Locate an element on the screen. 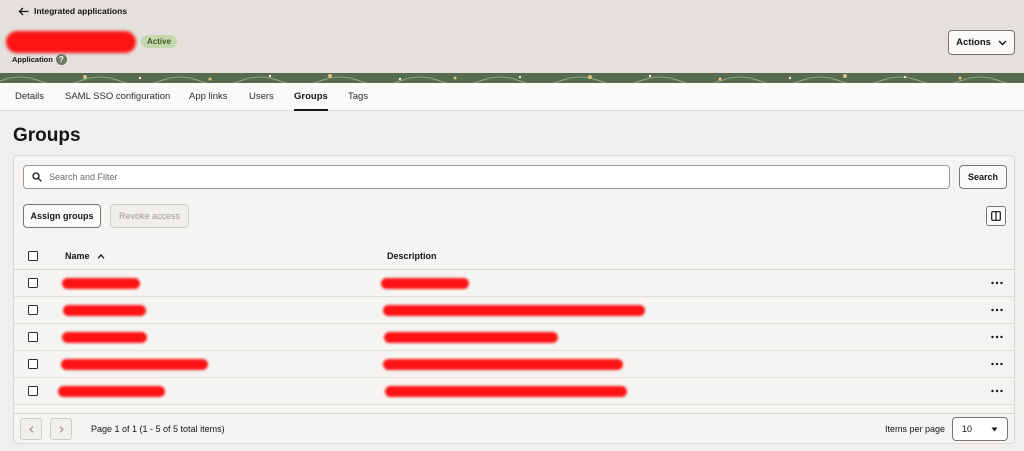 This screenshot has width=1024, height=451. sort-ascending-icon is located at coordinates (100, 256).